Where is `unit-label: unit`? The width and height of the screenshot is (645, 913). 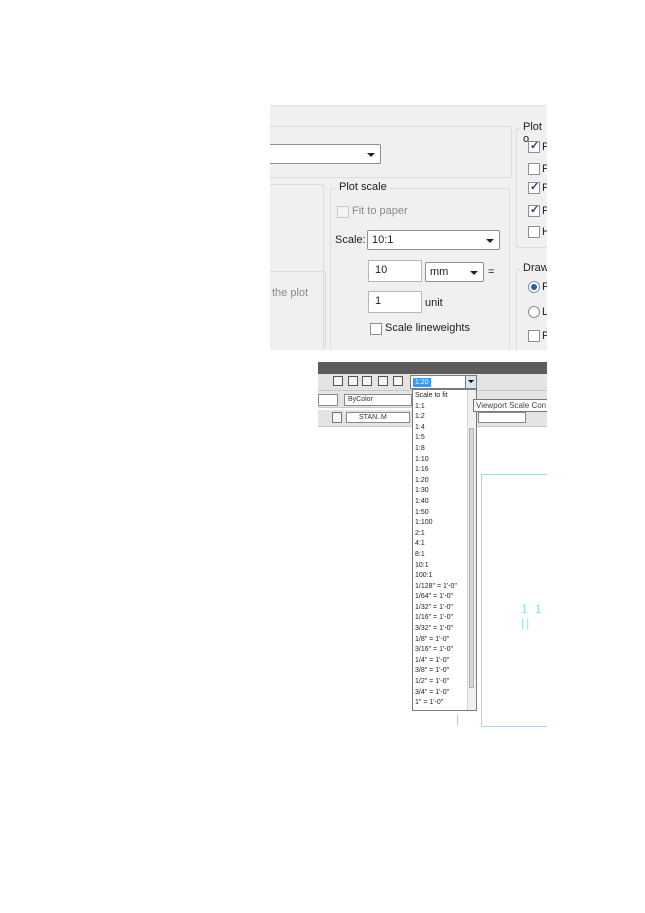
unit-label: unit is located at coordinates (434, 303).